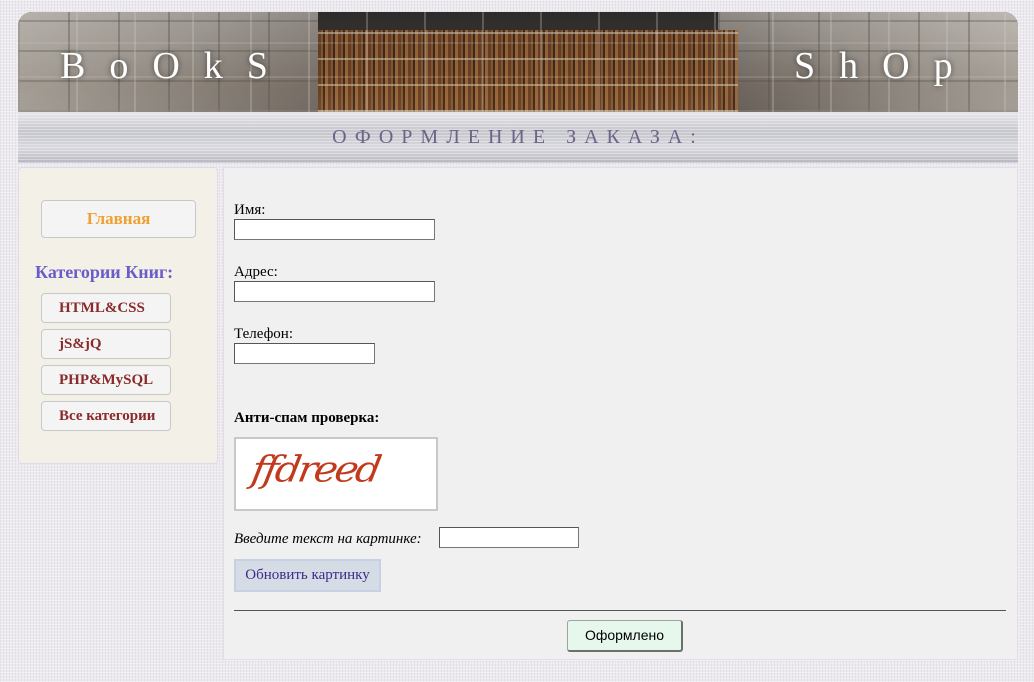 The height and width of the screenshot is (682, 1034). Describe the element at coordinates (334, 291) in the screenshot. I see `address-field` at that location.